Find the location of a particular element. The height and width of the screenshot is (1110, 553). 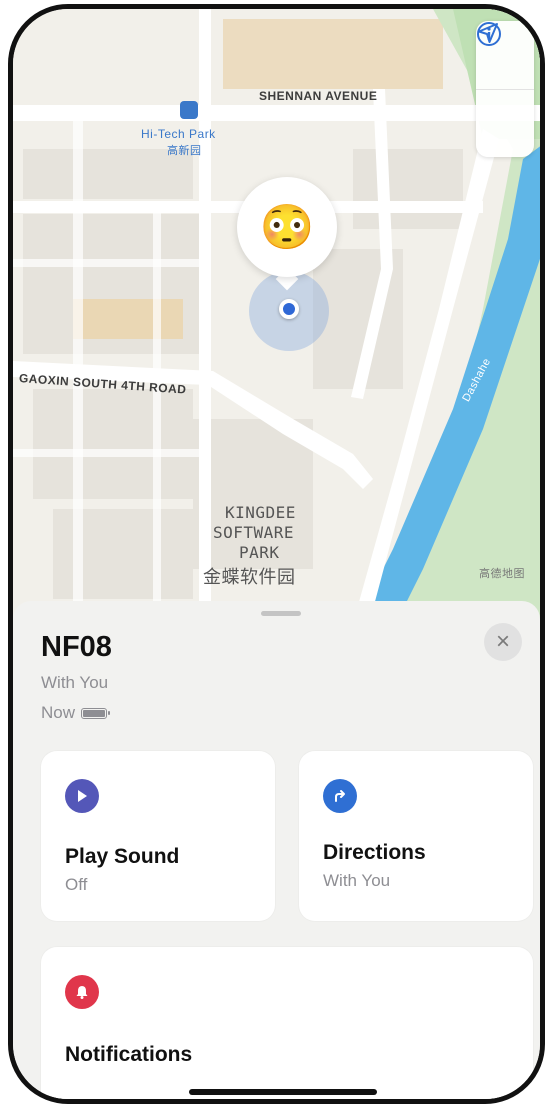

station-label-zh: 高新园 is located at coordinates (184, 151).